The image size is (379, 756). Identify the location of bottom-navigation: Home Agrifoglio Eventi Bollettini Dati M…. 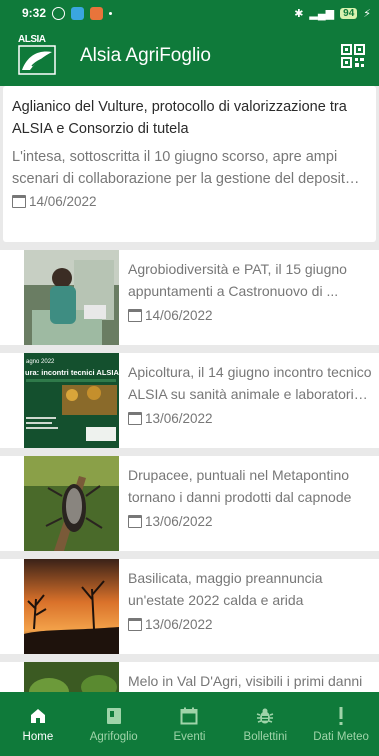
(189, 724).